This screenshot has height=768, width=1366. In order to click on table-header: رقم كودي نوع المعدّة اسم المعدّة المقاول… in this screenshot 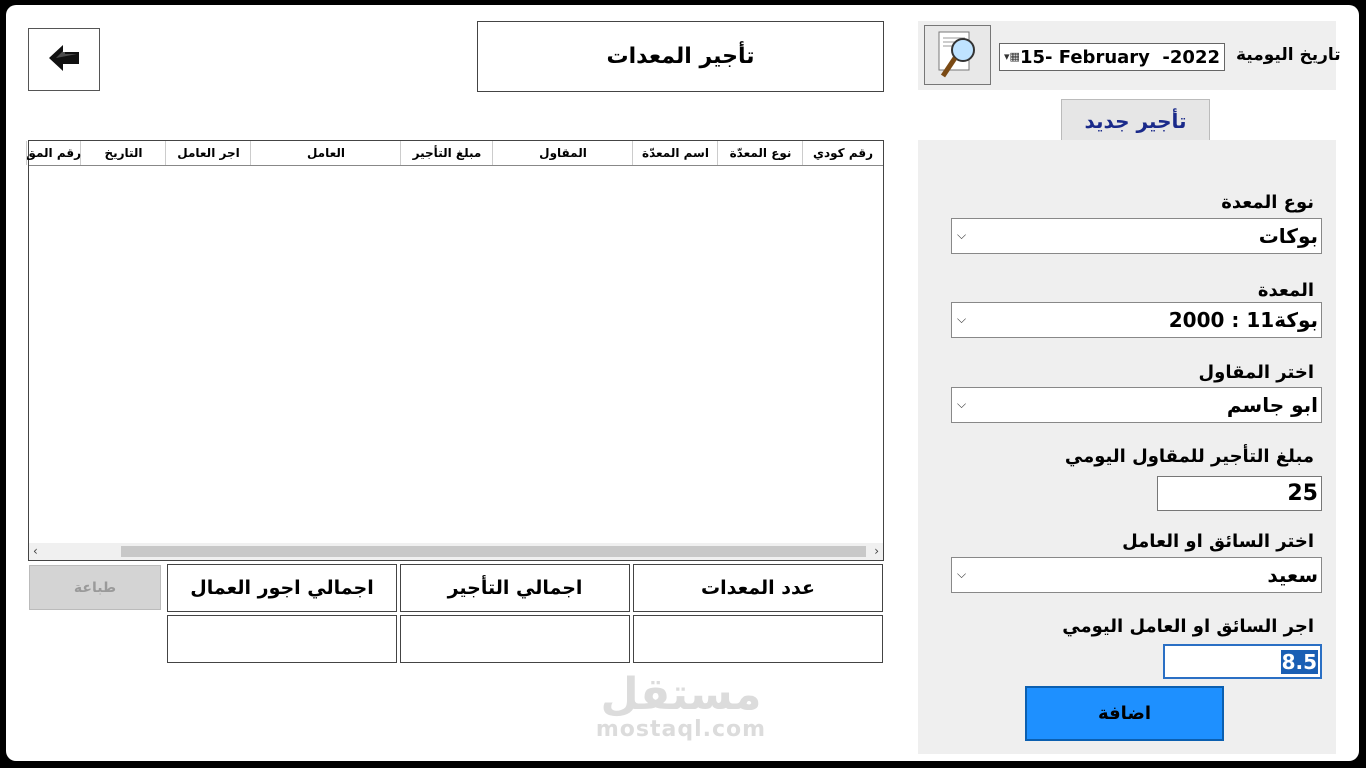, I will do `click(454, 153)`.